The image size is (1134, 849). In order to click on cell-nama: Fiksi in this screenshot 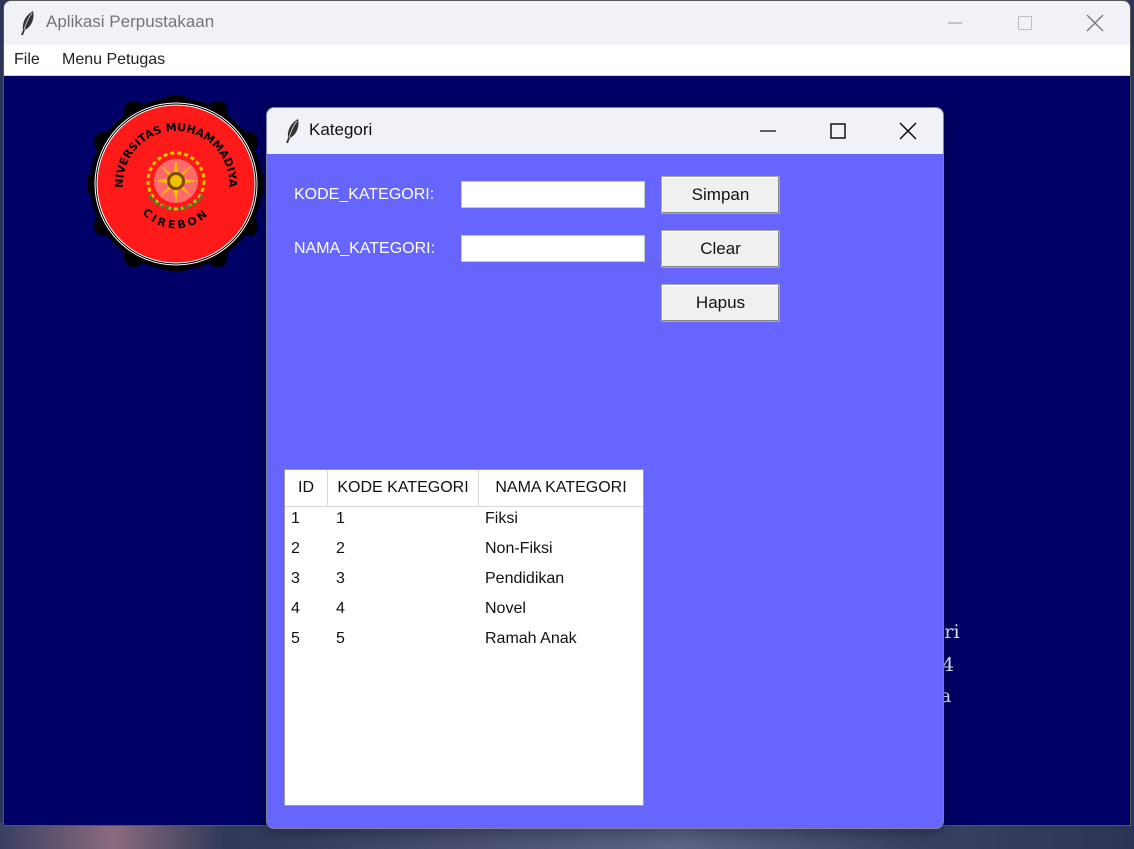, I will do `click(501, 518)`.